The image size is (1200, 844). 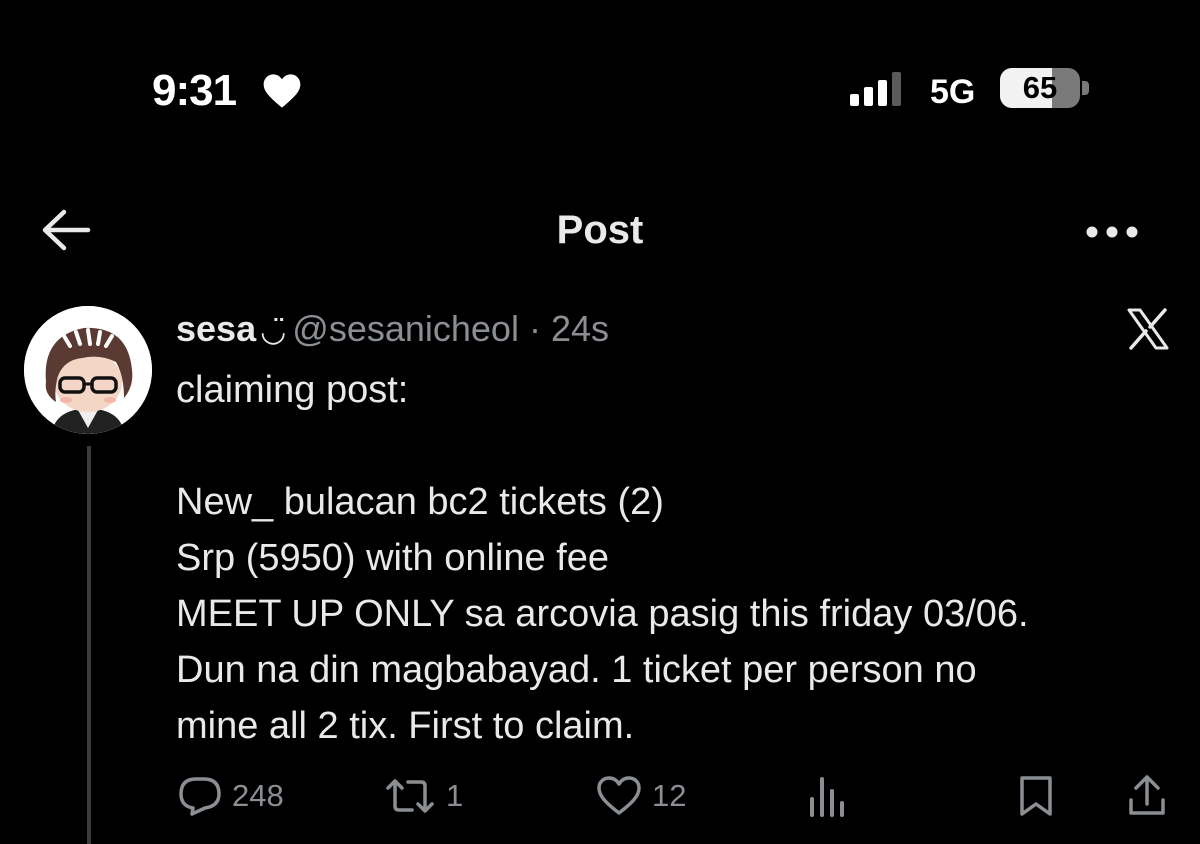 I want to click on more-icon, so click(x=1112, y=232).